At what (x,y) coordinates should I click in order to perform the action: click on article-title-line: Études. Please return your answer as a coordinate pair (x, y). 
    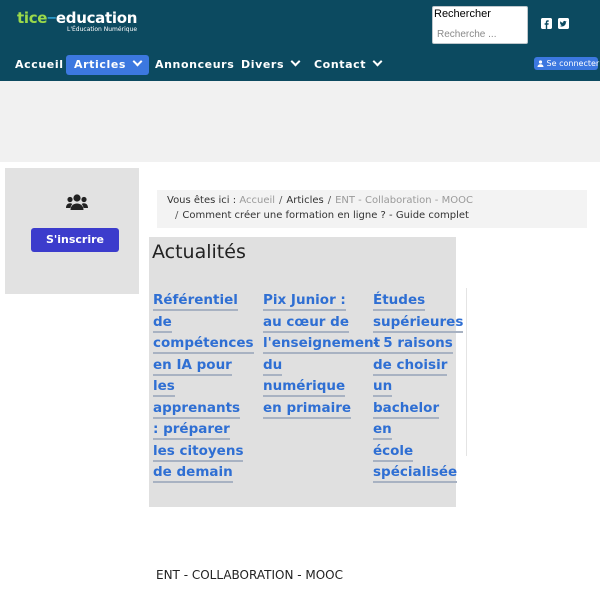
    Looking at the image, I should click on (399, 301).